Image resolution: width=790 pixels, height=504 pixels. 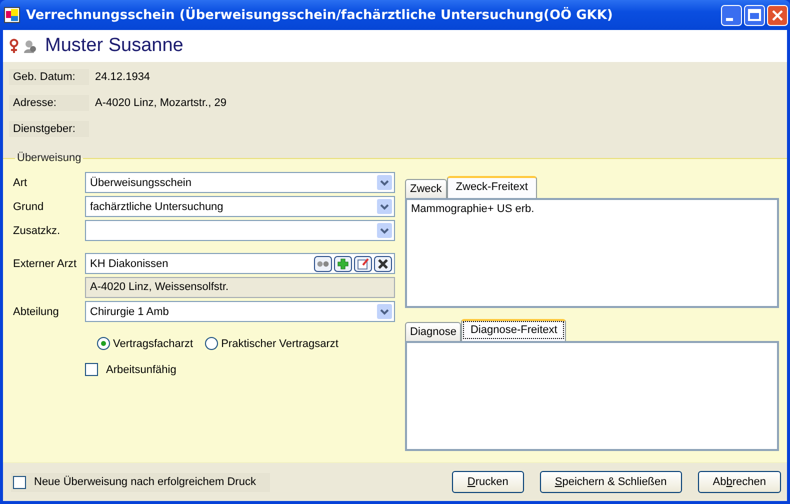 What do you see at coordinates (491, 187) in the screenshot?
I see `tab: Zweck-Freitext` at bounding box center [491, 187].